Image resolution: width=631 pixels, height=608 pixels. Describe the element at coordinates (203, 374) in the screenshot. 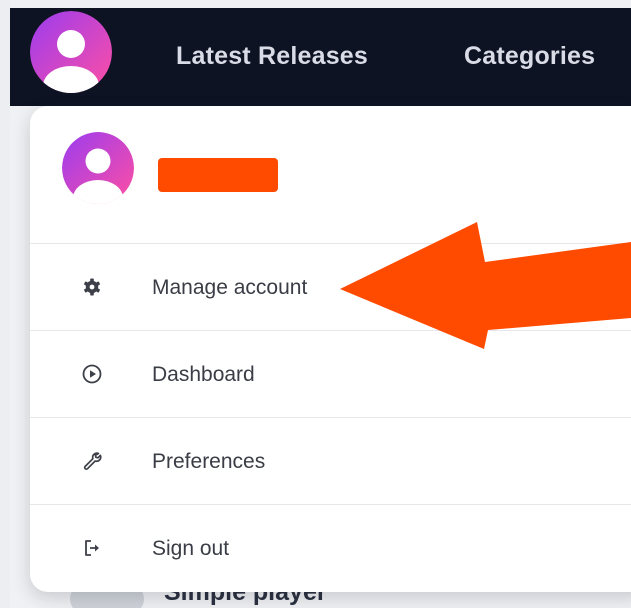

I see `menu-item-label: Dashboard` at that location.